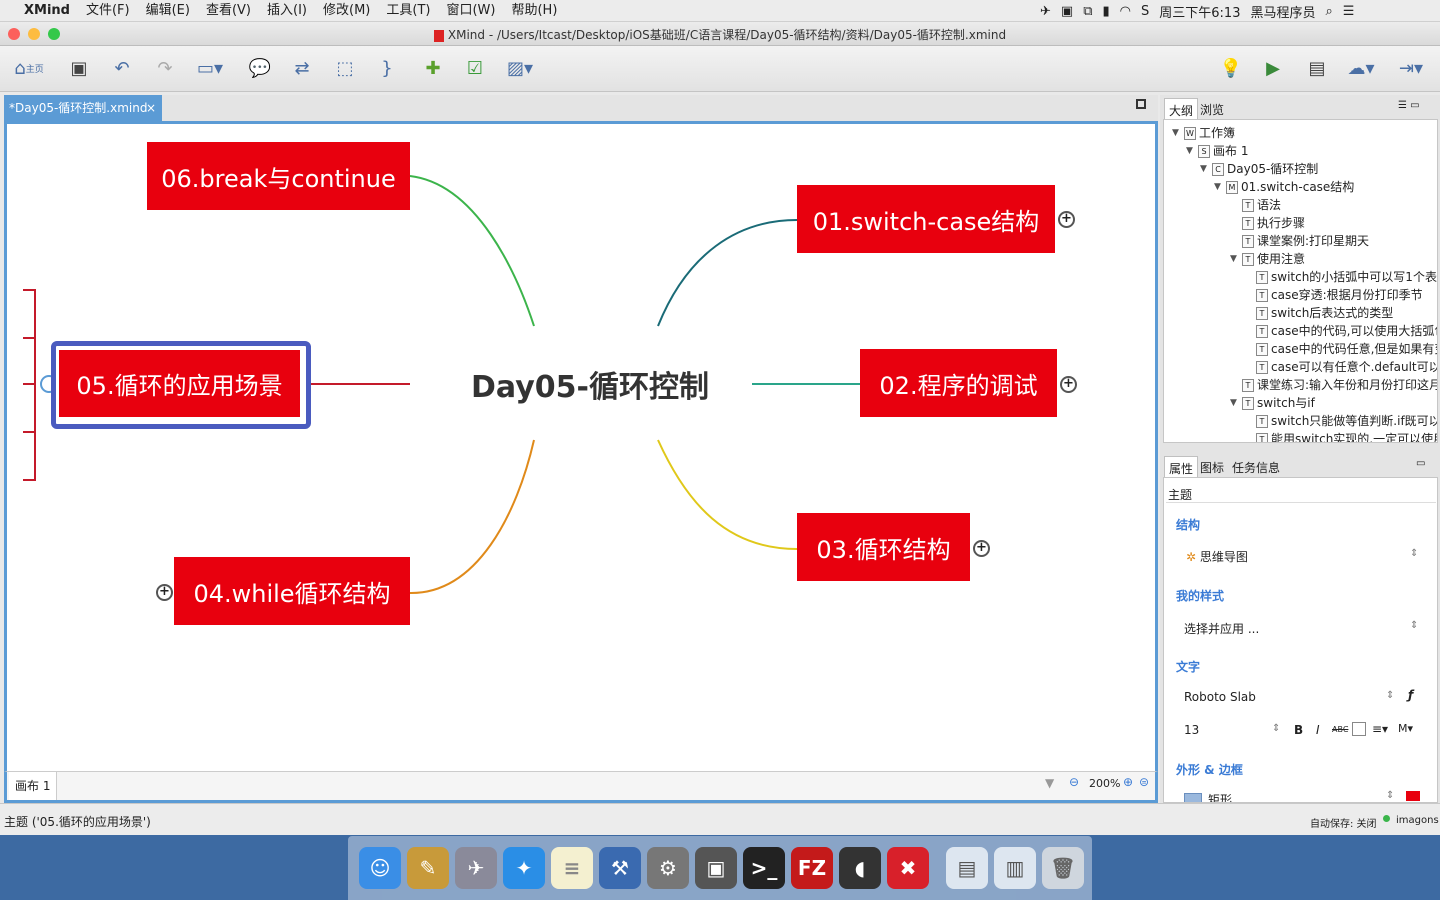 Image resolution: width=1440 pixels, height=900 pixels. I want to click on outline-row: Tcase穿透:根据月份打印季节, so click(1333, 295).